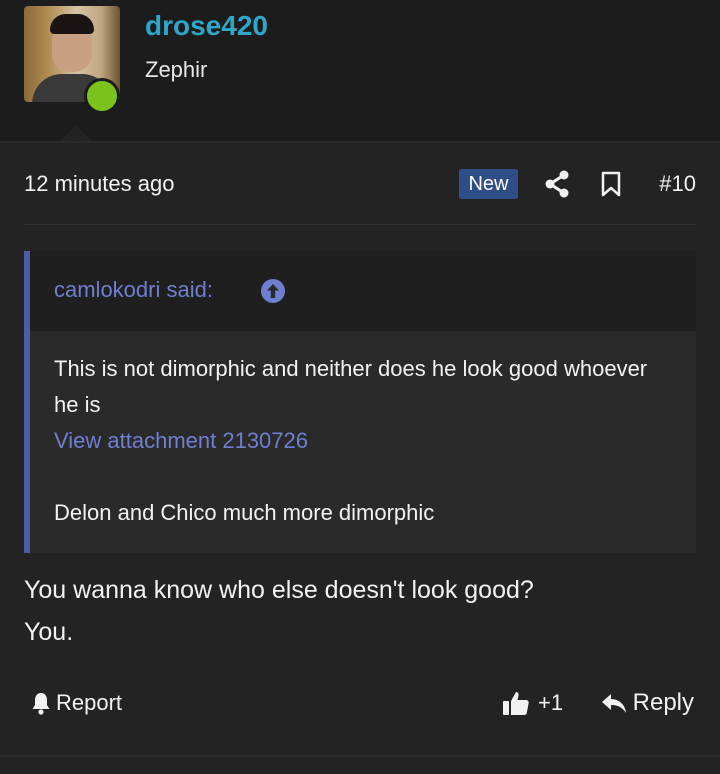 This screenshot has height=774, width=720. I want to click on bell-icon, so click(41, 703).